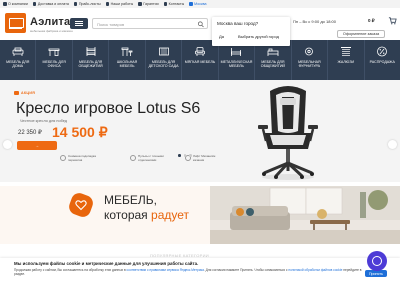 The image size is (400, 281). Describe the element at coordinates (79, 23) in the screenshot. I see `catalog-menu-button` at that location.